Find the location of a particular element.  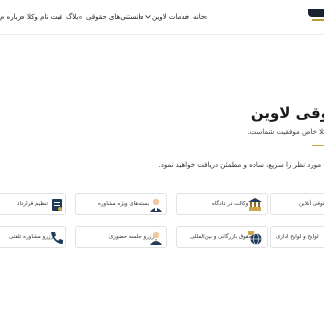

service-card-label: تنظیم قرارداد is located at coordinates (33, 204).